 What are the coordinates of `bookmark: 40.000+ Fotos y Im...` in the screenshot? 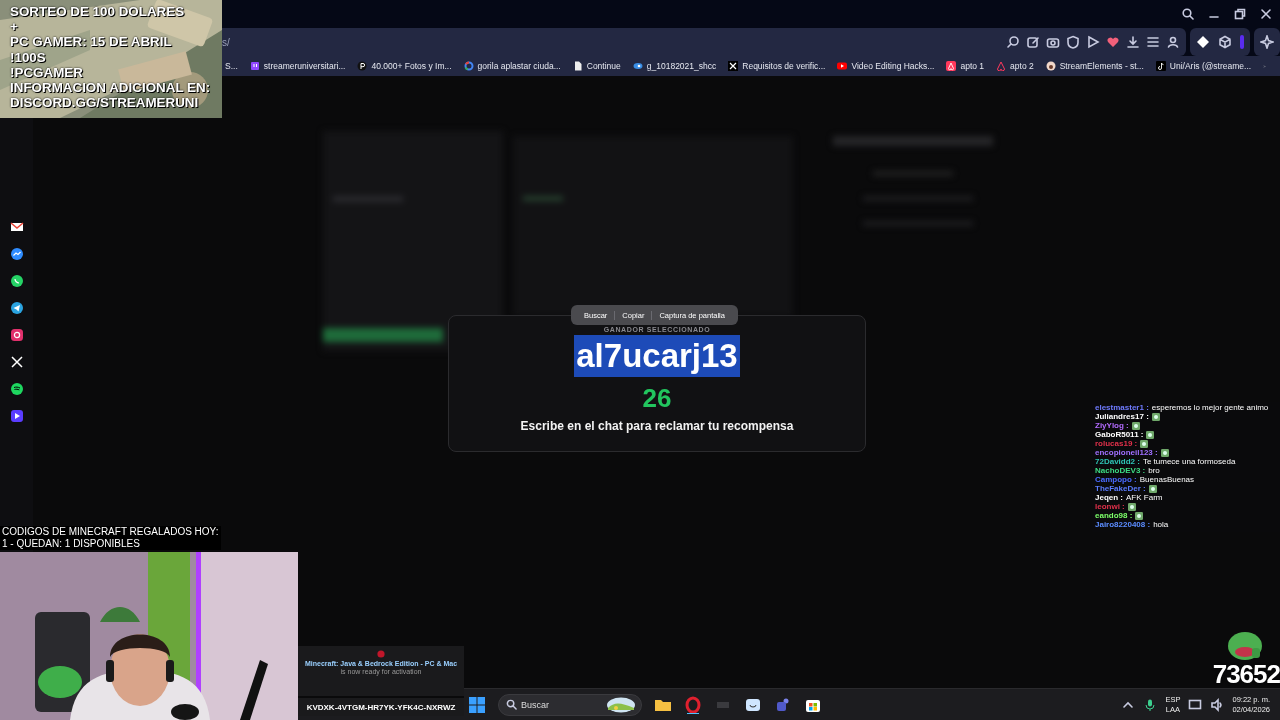 It's located at (404, 66).